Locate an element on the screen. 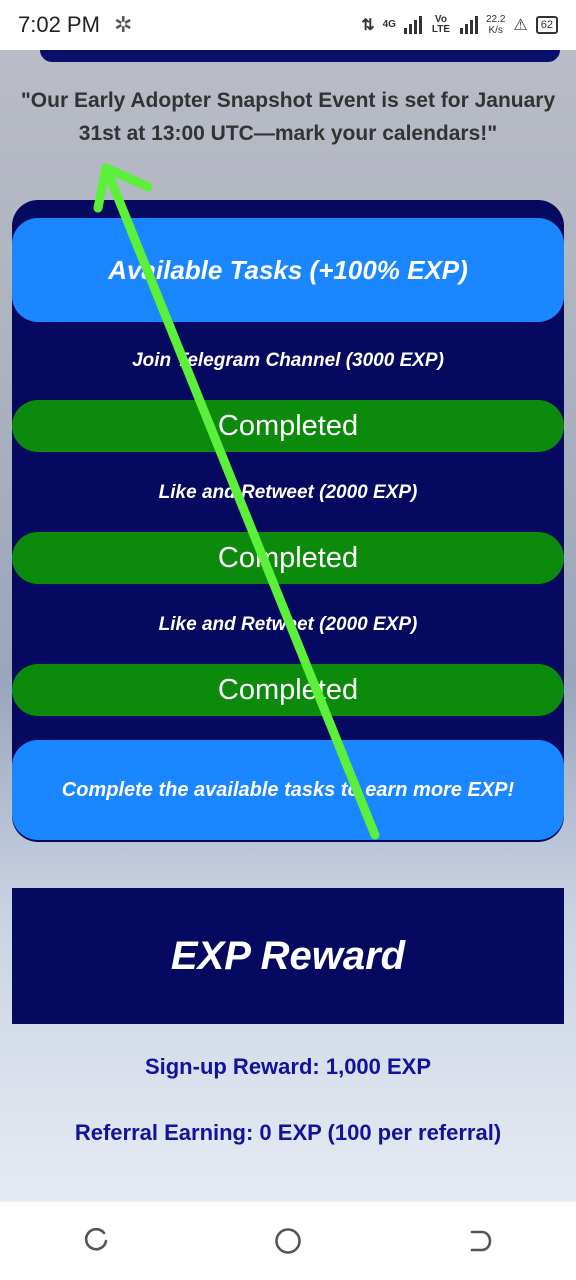 The width and height of the screenshot is (576, 1280). exp-reward-title: EXP Reward is located at coordinates (288, 956).